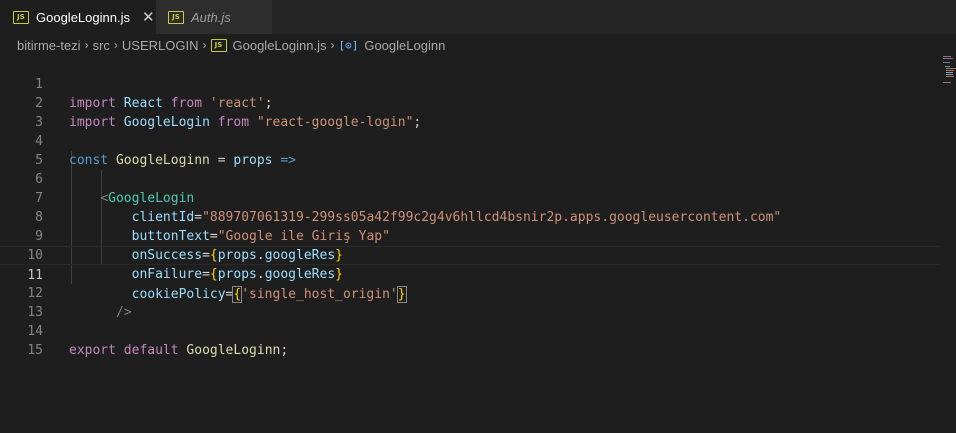  What do you see at coordinates (404, 45) in the screenshot?
I see `breadcrumb-item-symbol: GoogleLoginn` at bounding box center [404, 45].